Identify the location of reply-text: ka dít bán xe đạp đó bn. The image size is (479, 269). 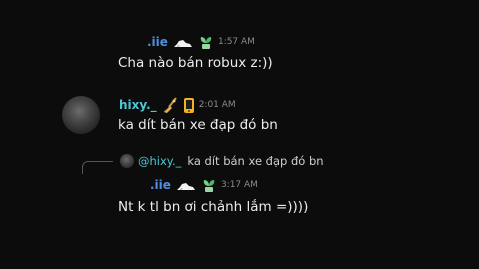
(255, 161).